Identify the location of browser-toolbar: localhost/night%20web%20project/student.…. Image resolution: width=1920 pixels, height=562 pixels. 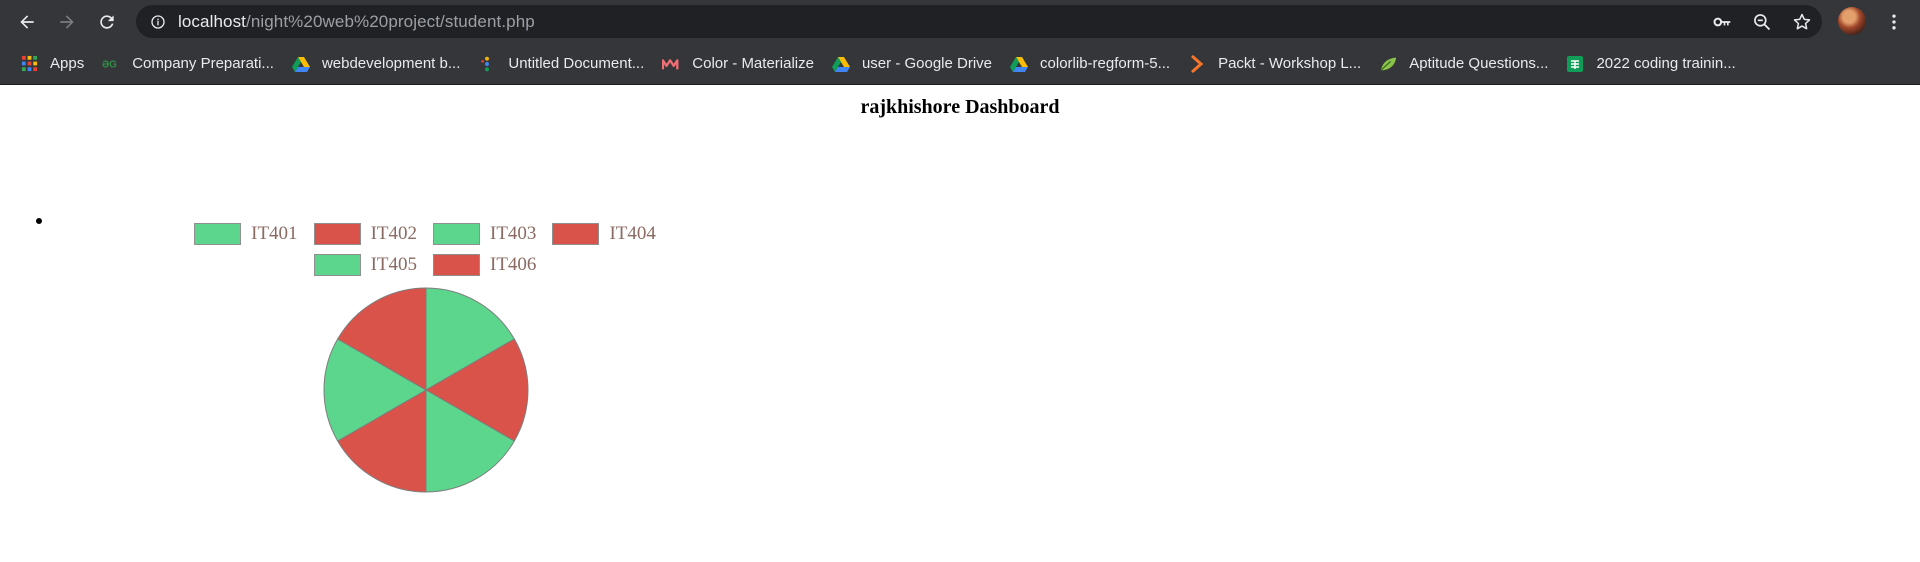
(960, 21).